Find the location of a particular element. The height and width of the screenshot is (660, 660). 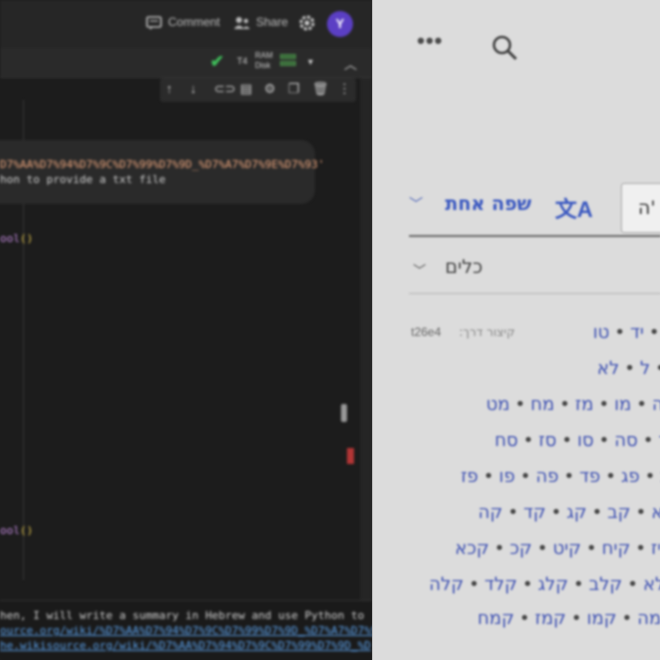

comment-icon is located at coordinates (154, 23).